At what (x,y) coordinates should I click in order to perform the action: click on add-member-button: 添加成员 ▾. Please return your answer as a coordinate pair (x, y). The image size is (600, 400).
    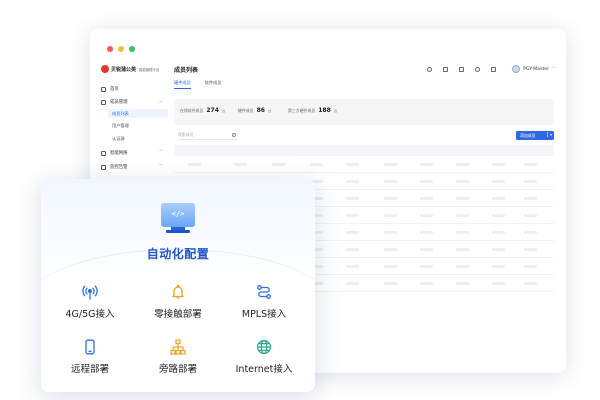
    Looking at the image, I should click on (535, 135).